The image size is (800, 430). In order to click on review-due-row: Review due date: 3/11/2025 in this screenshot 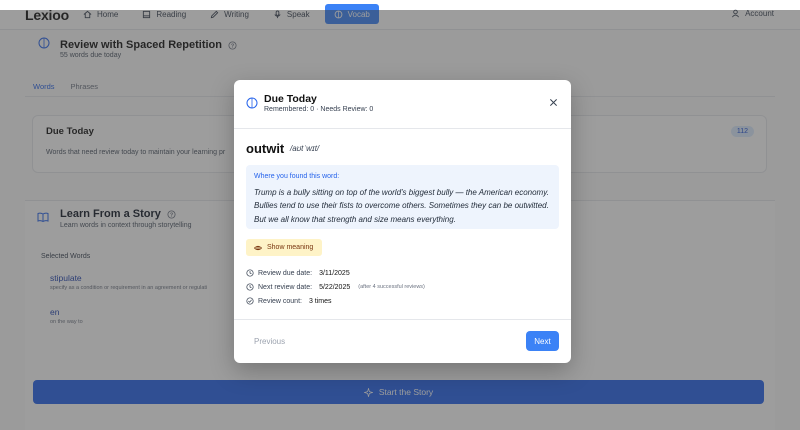, I will do `click(298, 273)`.